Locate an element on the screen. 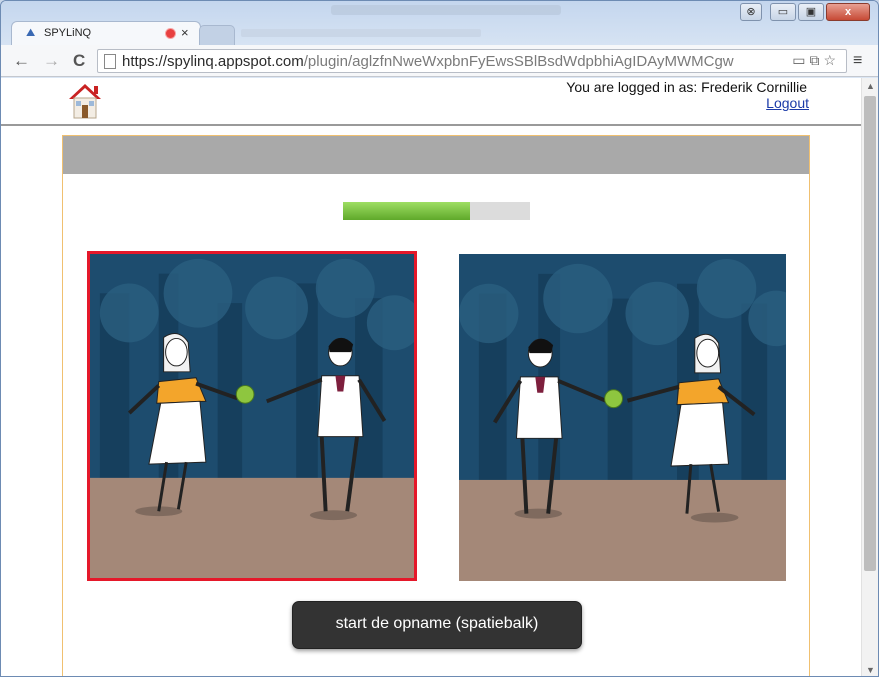 Image resolution: width=879 pixels, height=677 pixels. recording-indicator-icon is located at coordinates (170, 33).